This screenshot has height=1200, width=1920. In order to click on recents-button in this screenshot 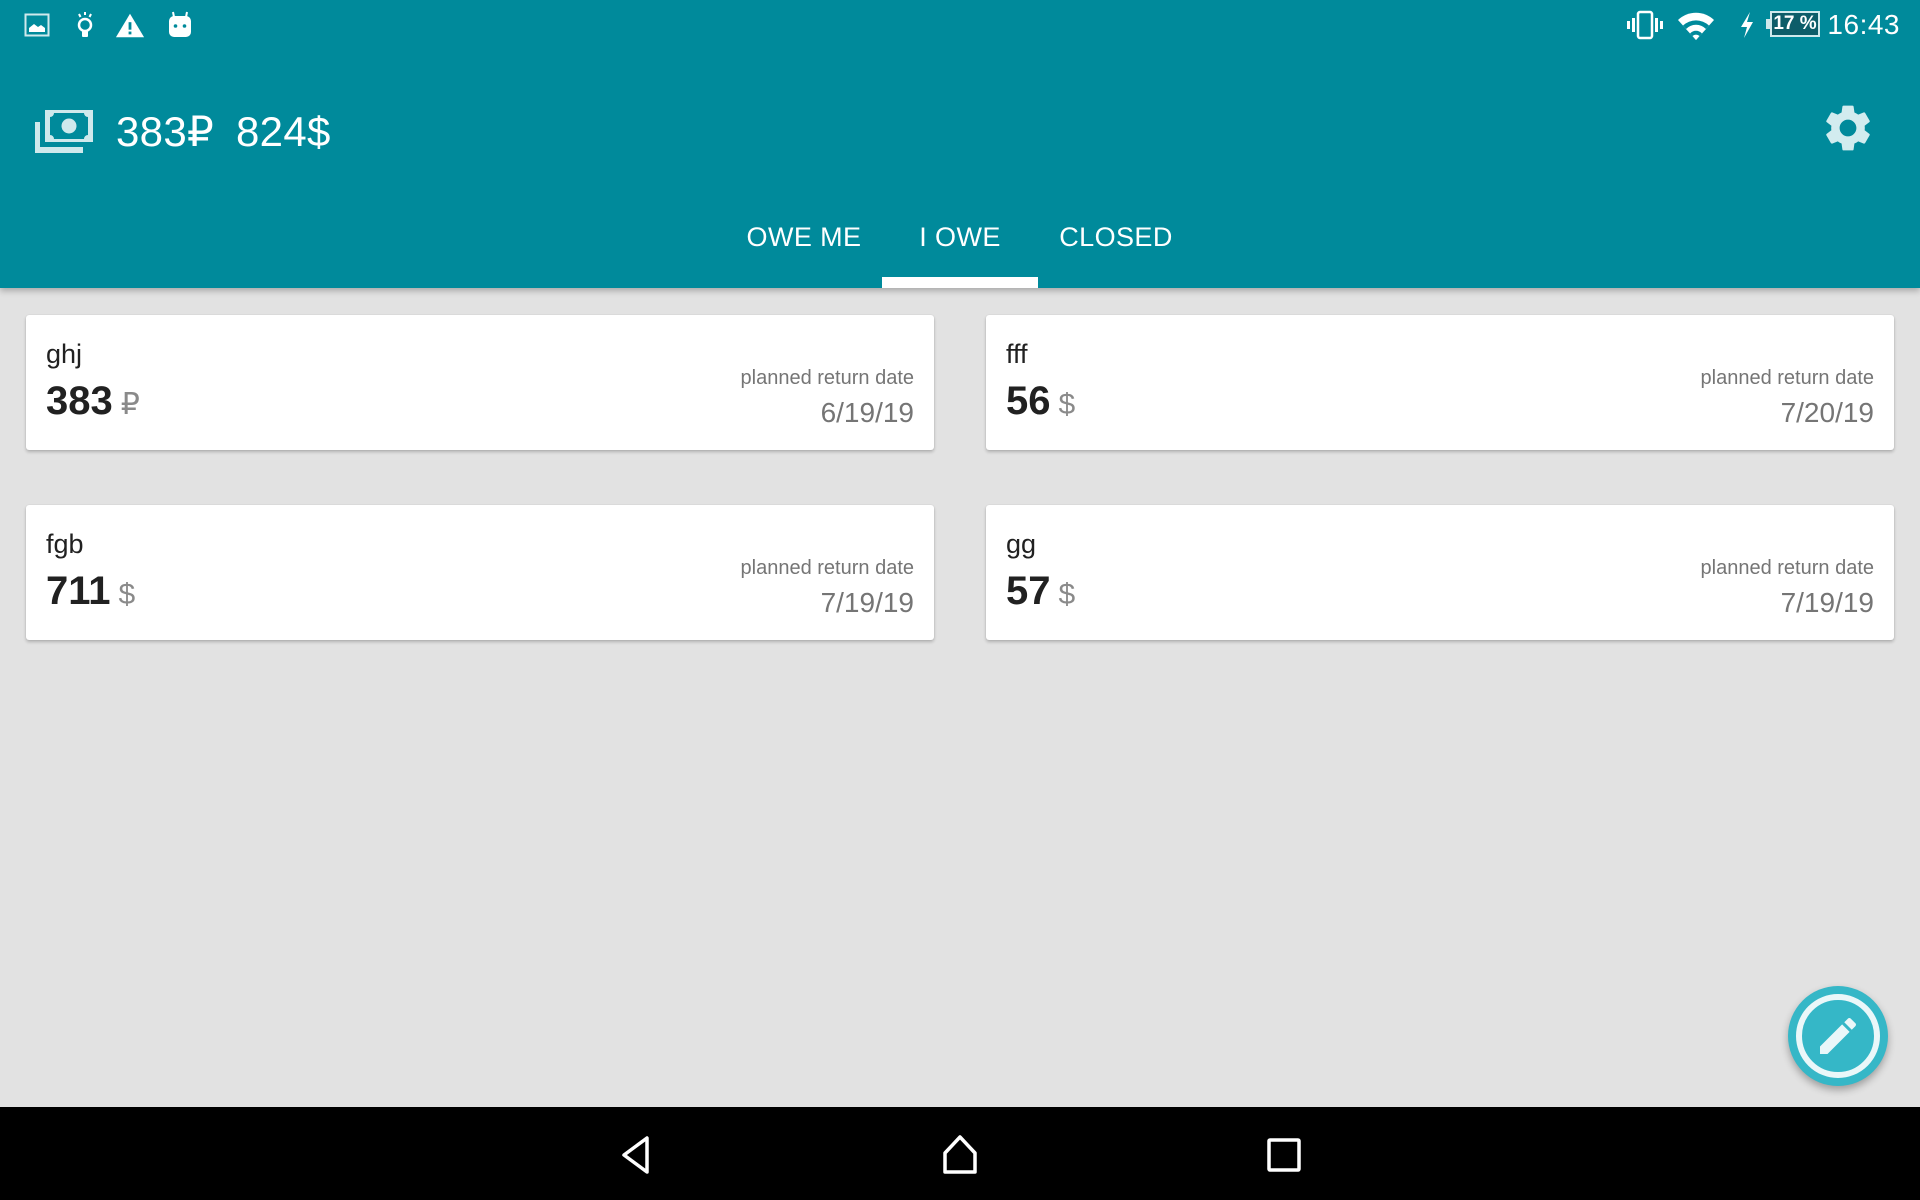, I will do `click(1284, 1155)`.